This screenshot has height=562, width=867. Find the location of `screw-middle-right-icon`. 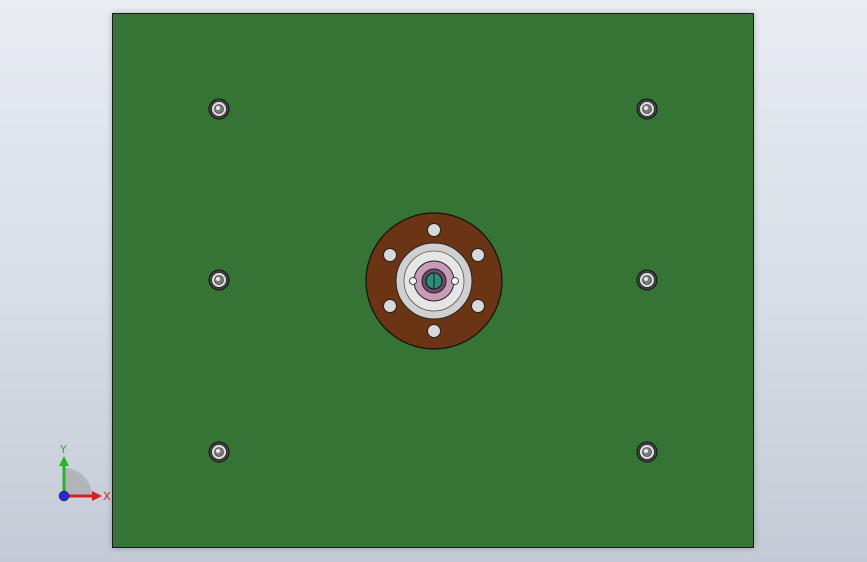

screw-middle-right-icon is located at coordinates (647, 280).